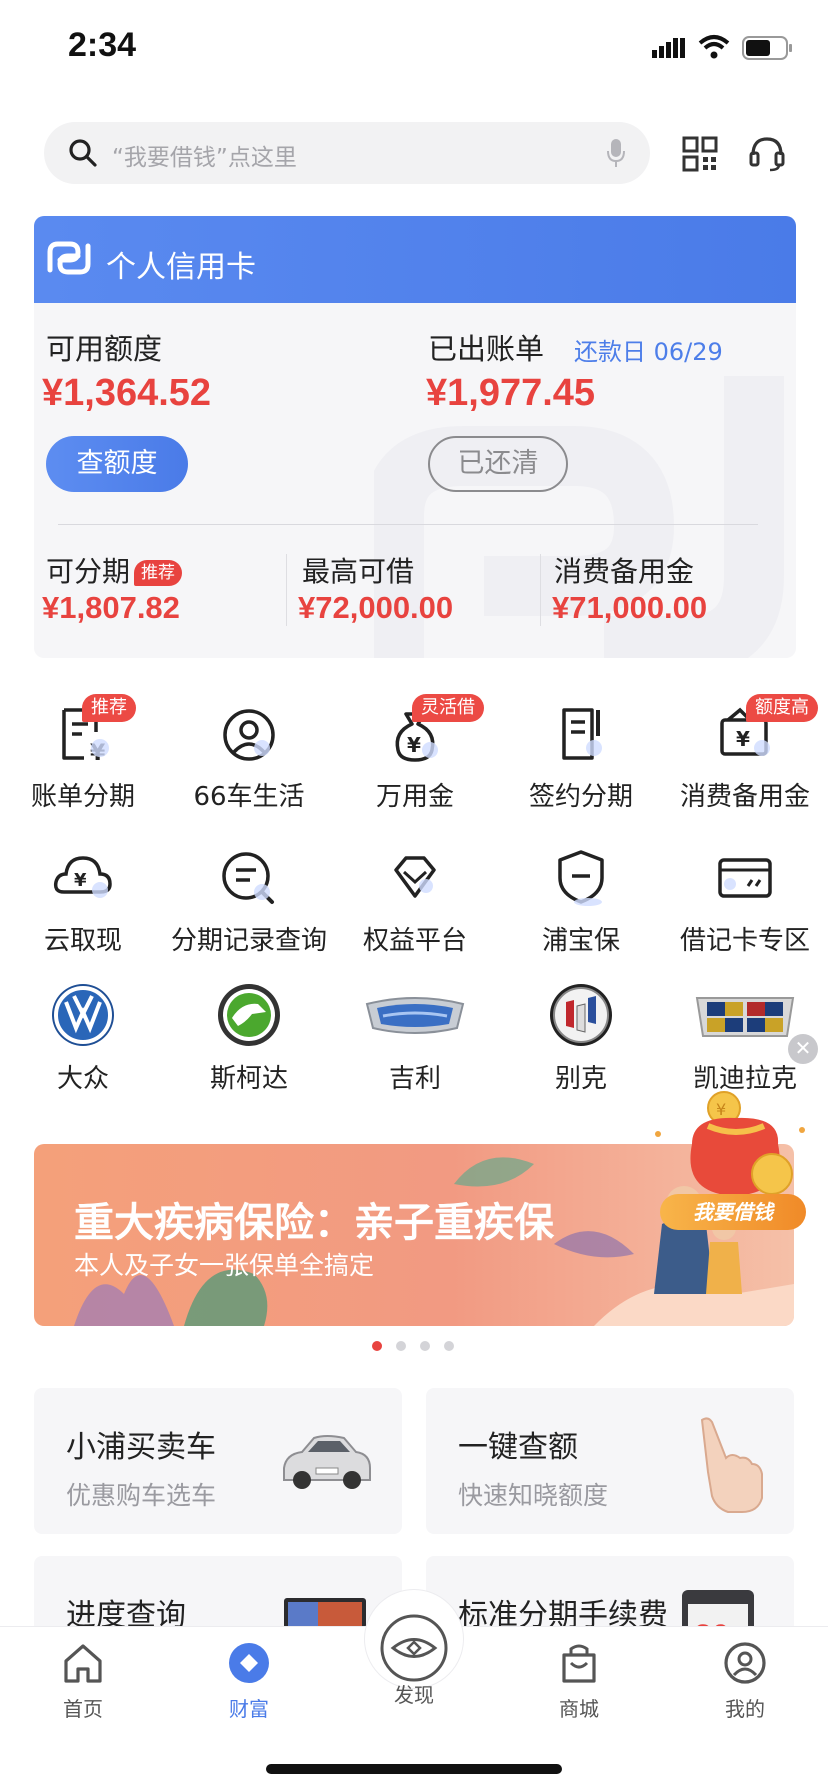  I want to click on tile-quick-limit-check: 一键查额 快速知晓额度, so click(610, 1461).